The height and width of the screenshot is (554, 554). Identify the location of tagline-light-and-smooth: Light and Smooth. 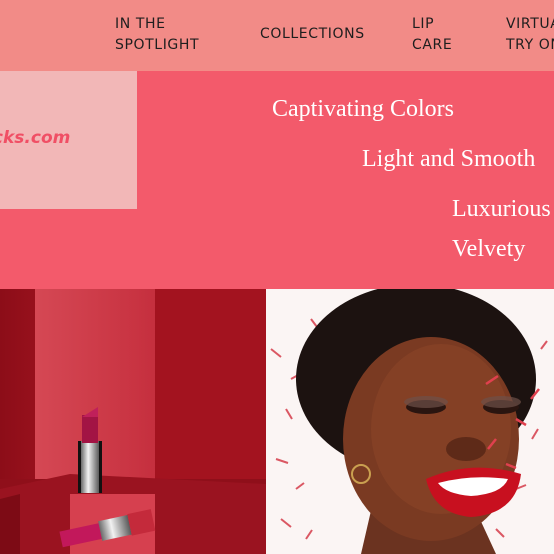
(449, 159).